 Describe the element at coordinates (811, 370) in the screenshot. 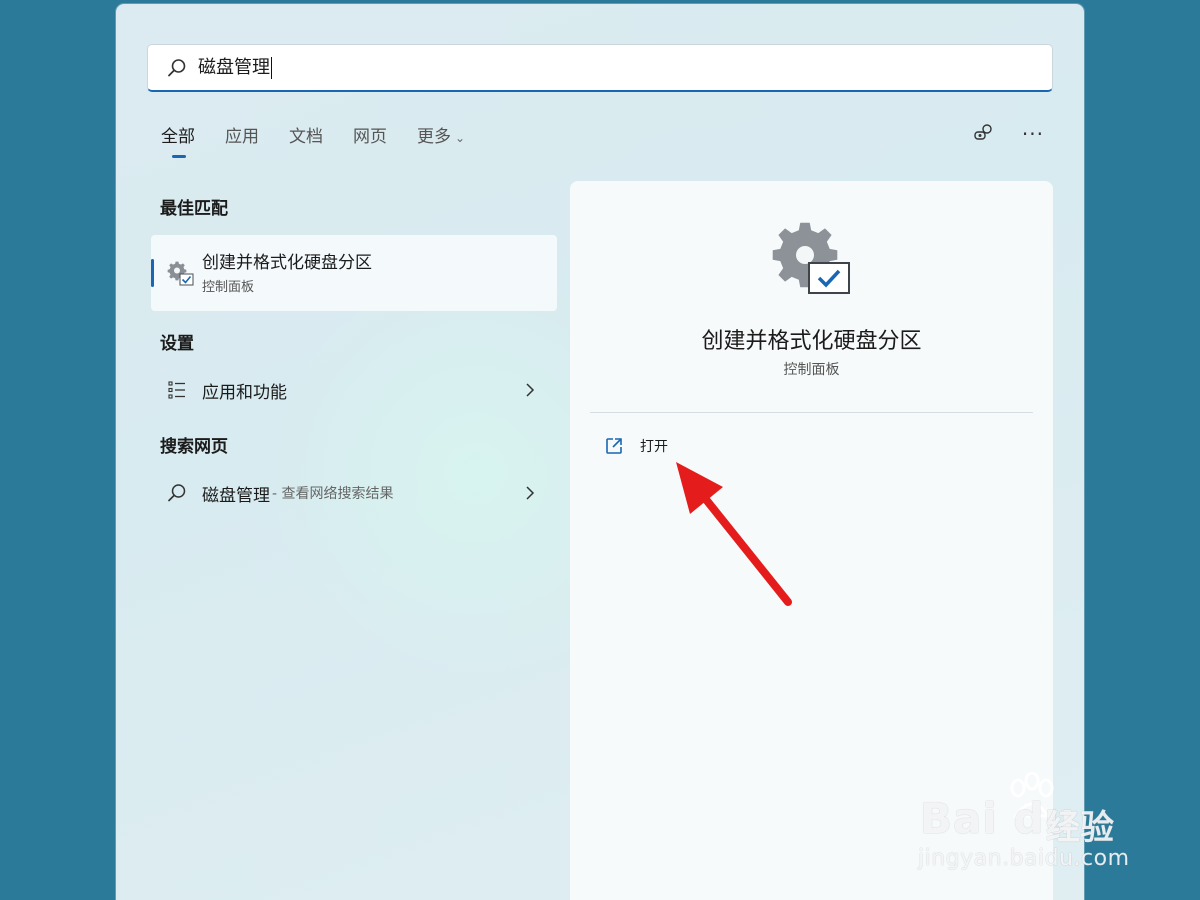

I see `preview-subtitle: 控制面板` at that location.